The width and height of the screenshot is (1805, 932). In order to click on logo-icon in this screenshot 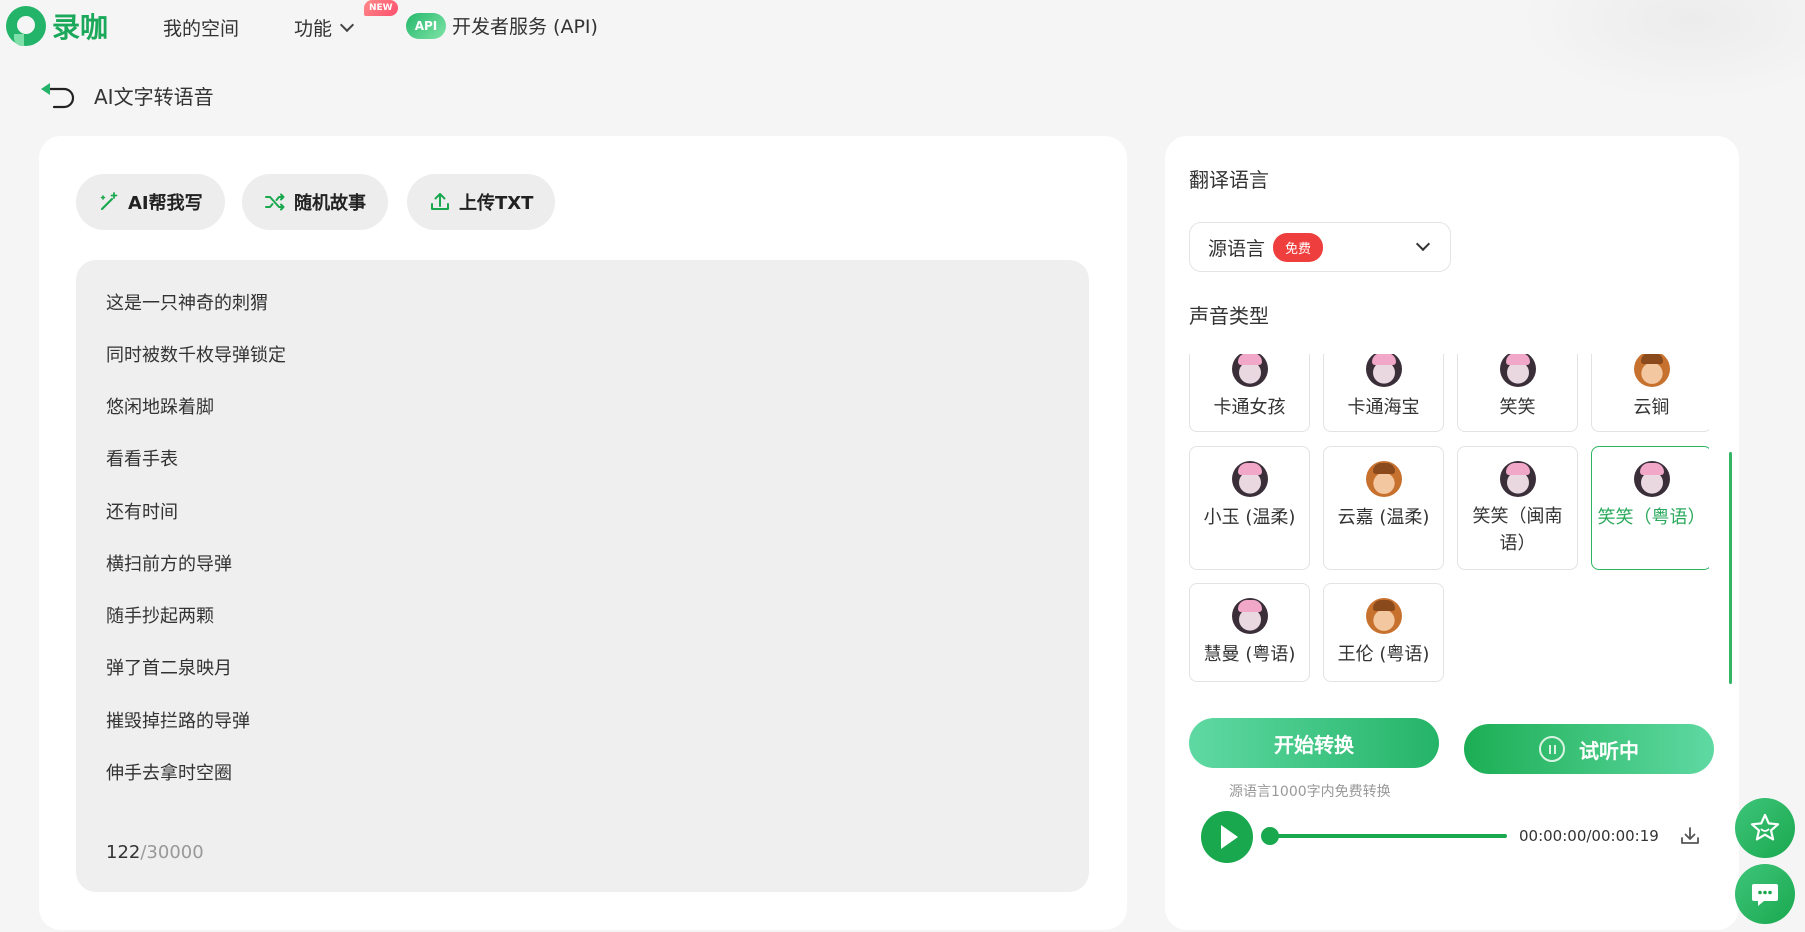, I will do `click(26, 26)`.